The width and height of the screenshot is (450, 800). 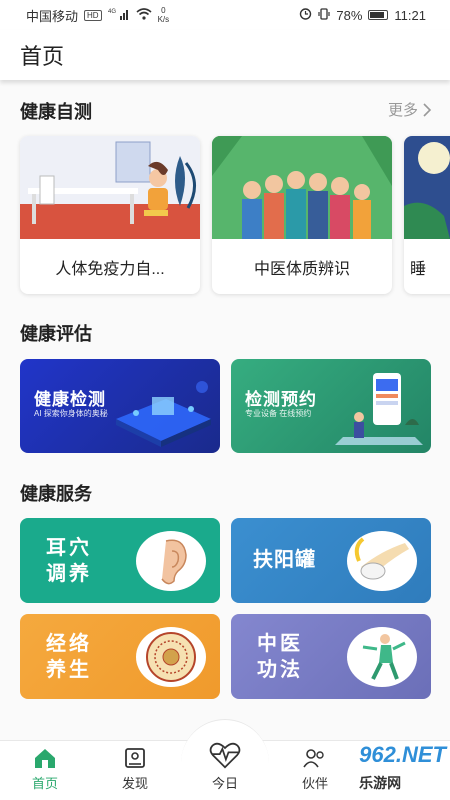 What do you see at coordinates (225, 770) in the screenshot?
I see `tab-today: 今日` at bounding box center [225, 770].